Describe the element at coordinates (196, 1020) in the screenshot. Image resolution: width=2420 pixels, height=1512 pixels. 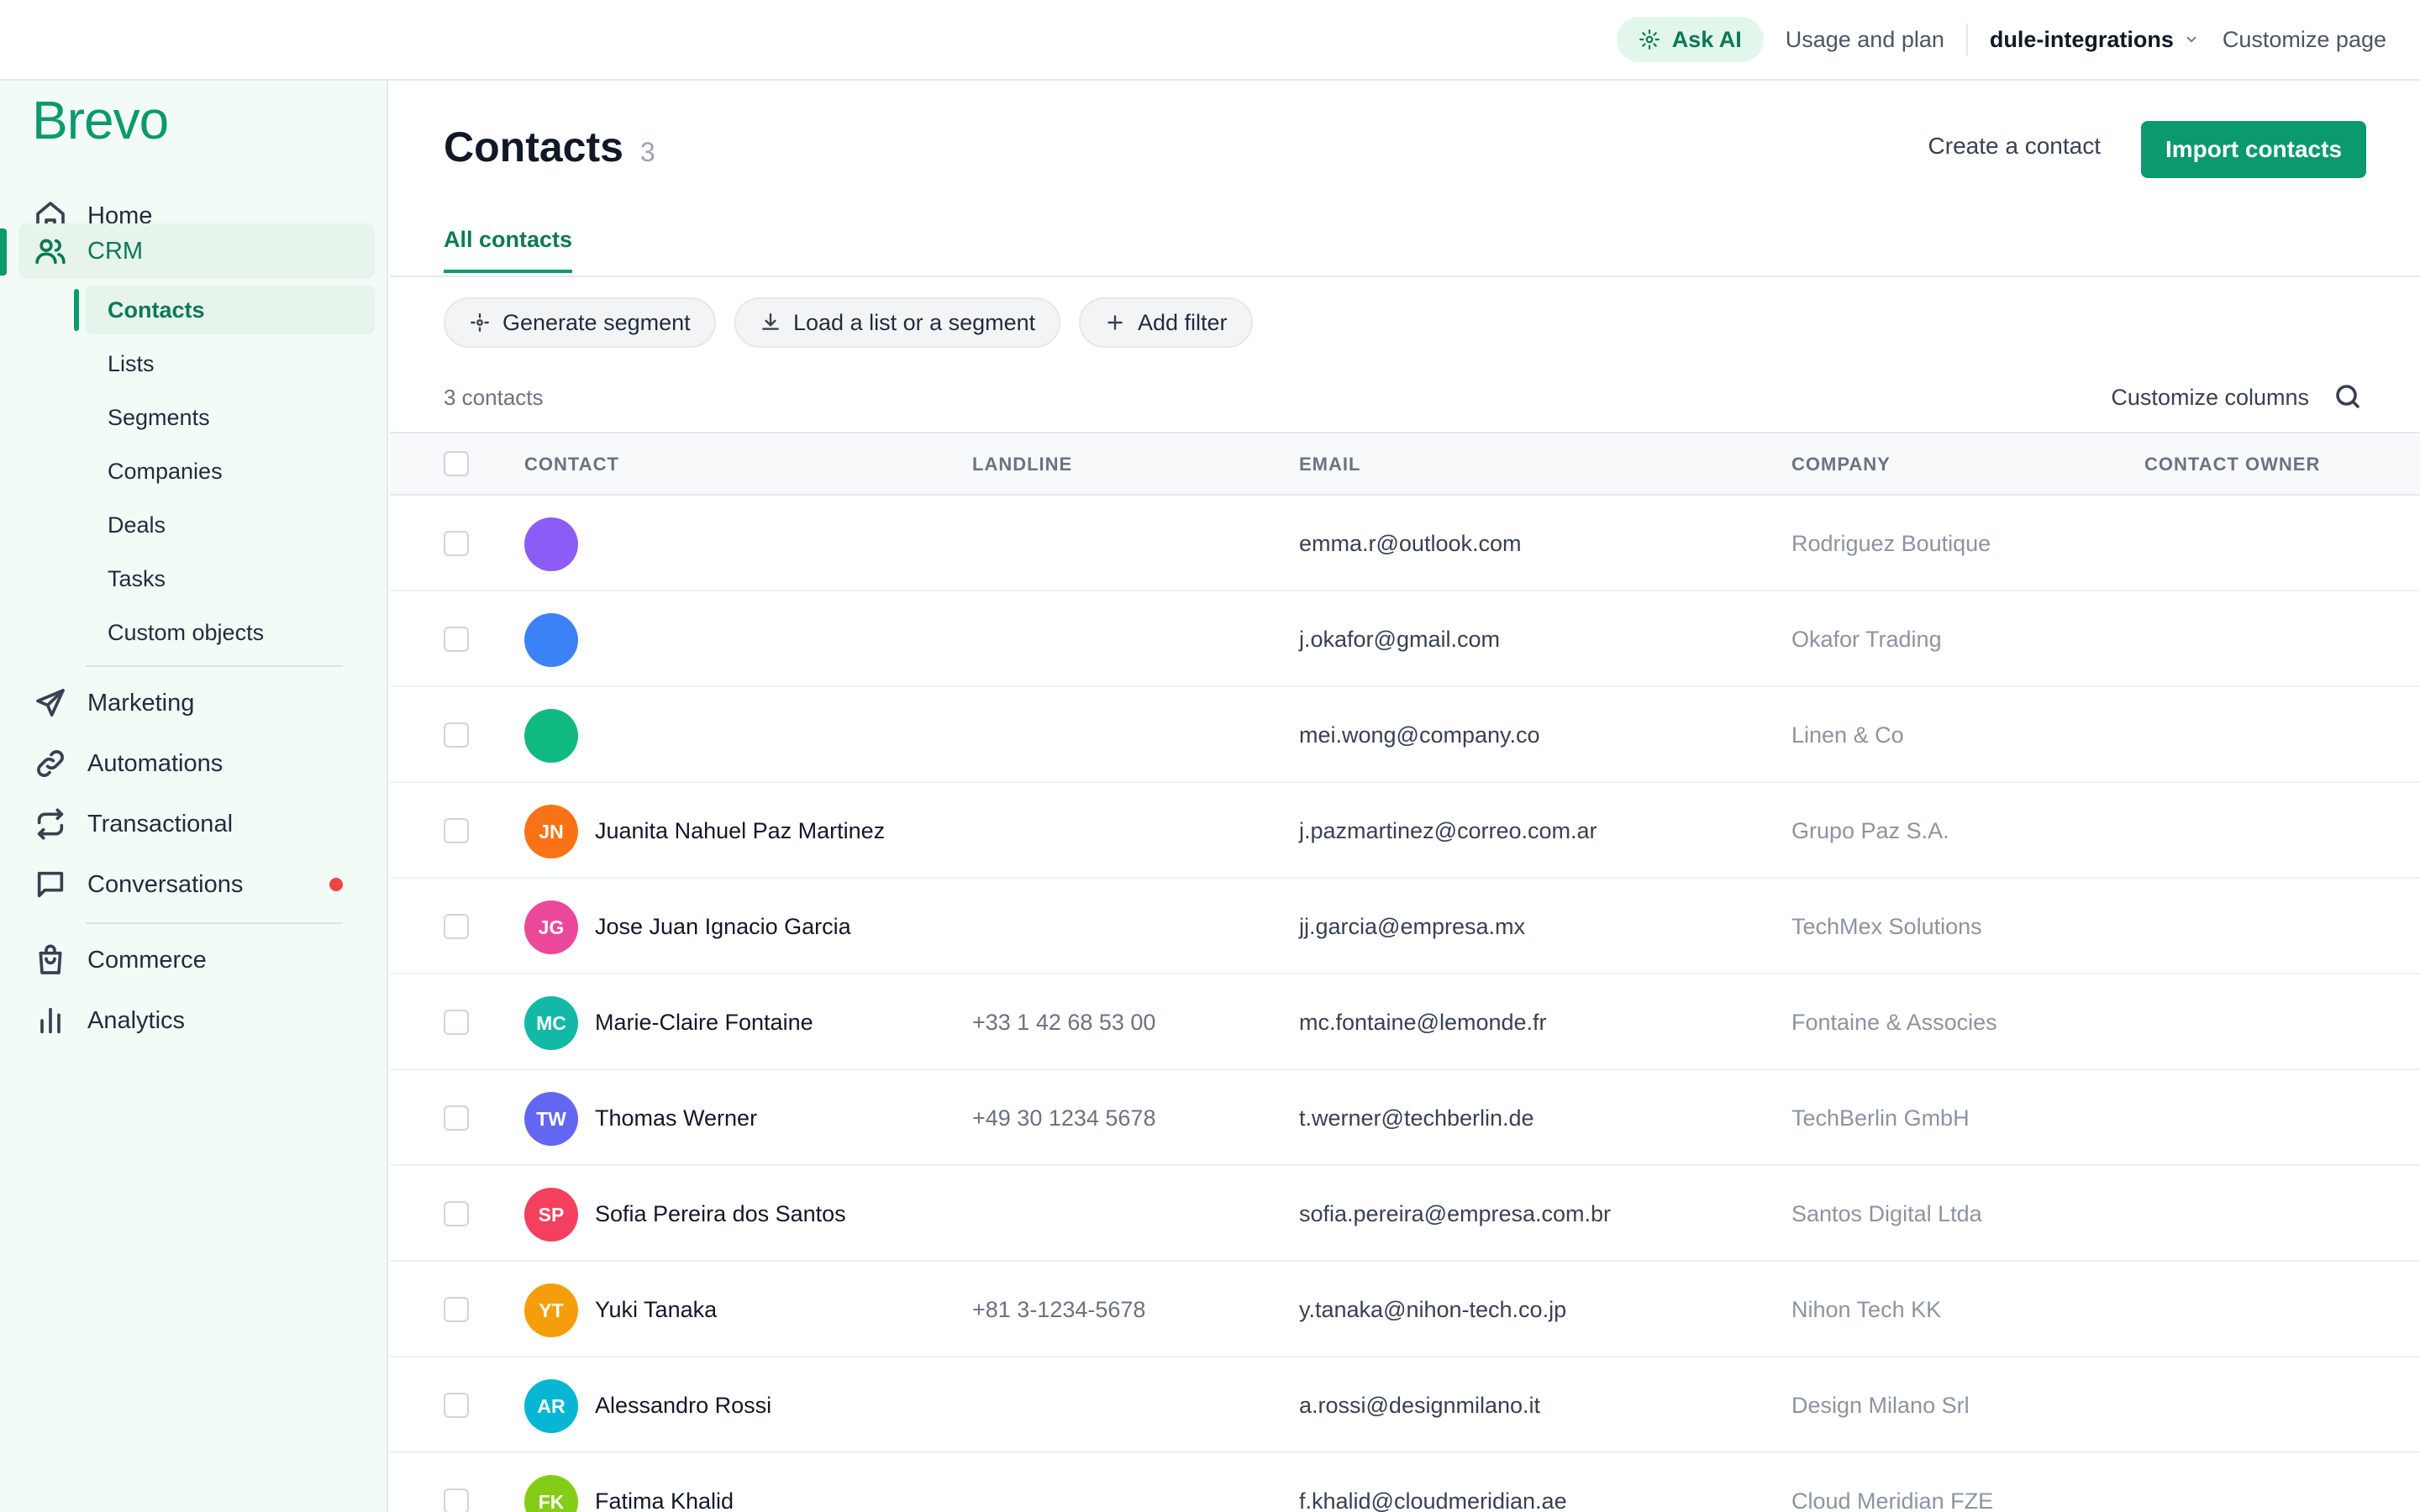
I see `nav-analytics: Analytics` at that location.